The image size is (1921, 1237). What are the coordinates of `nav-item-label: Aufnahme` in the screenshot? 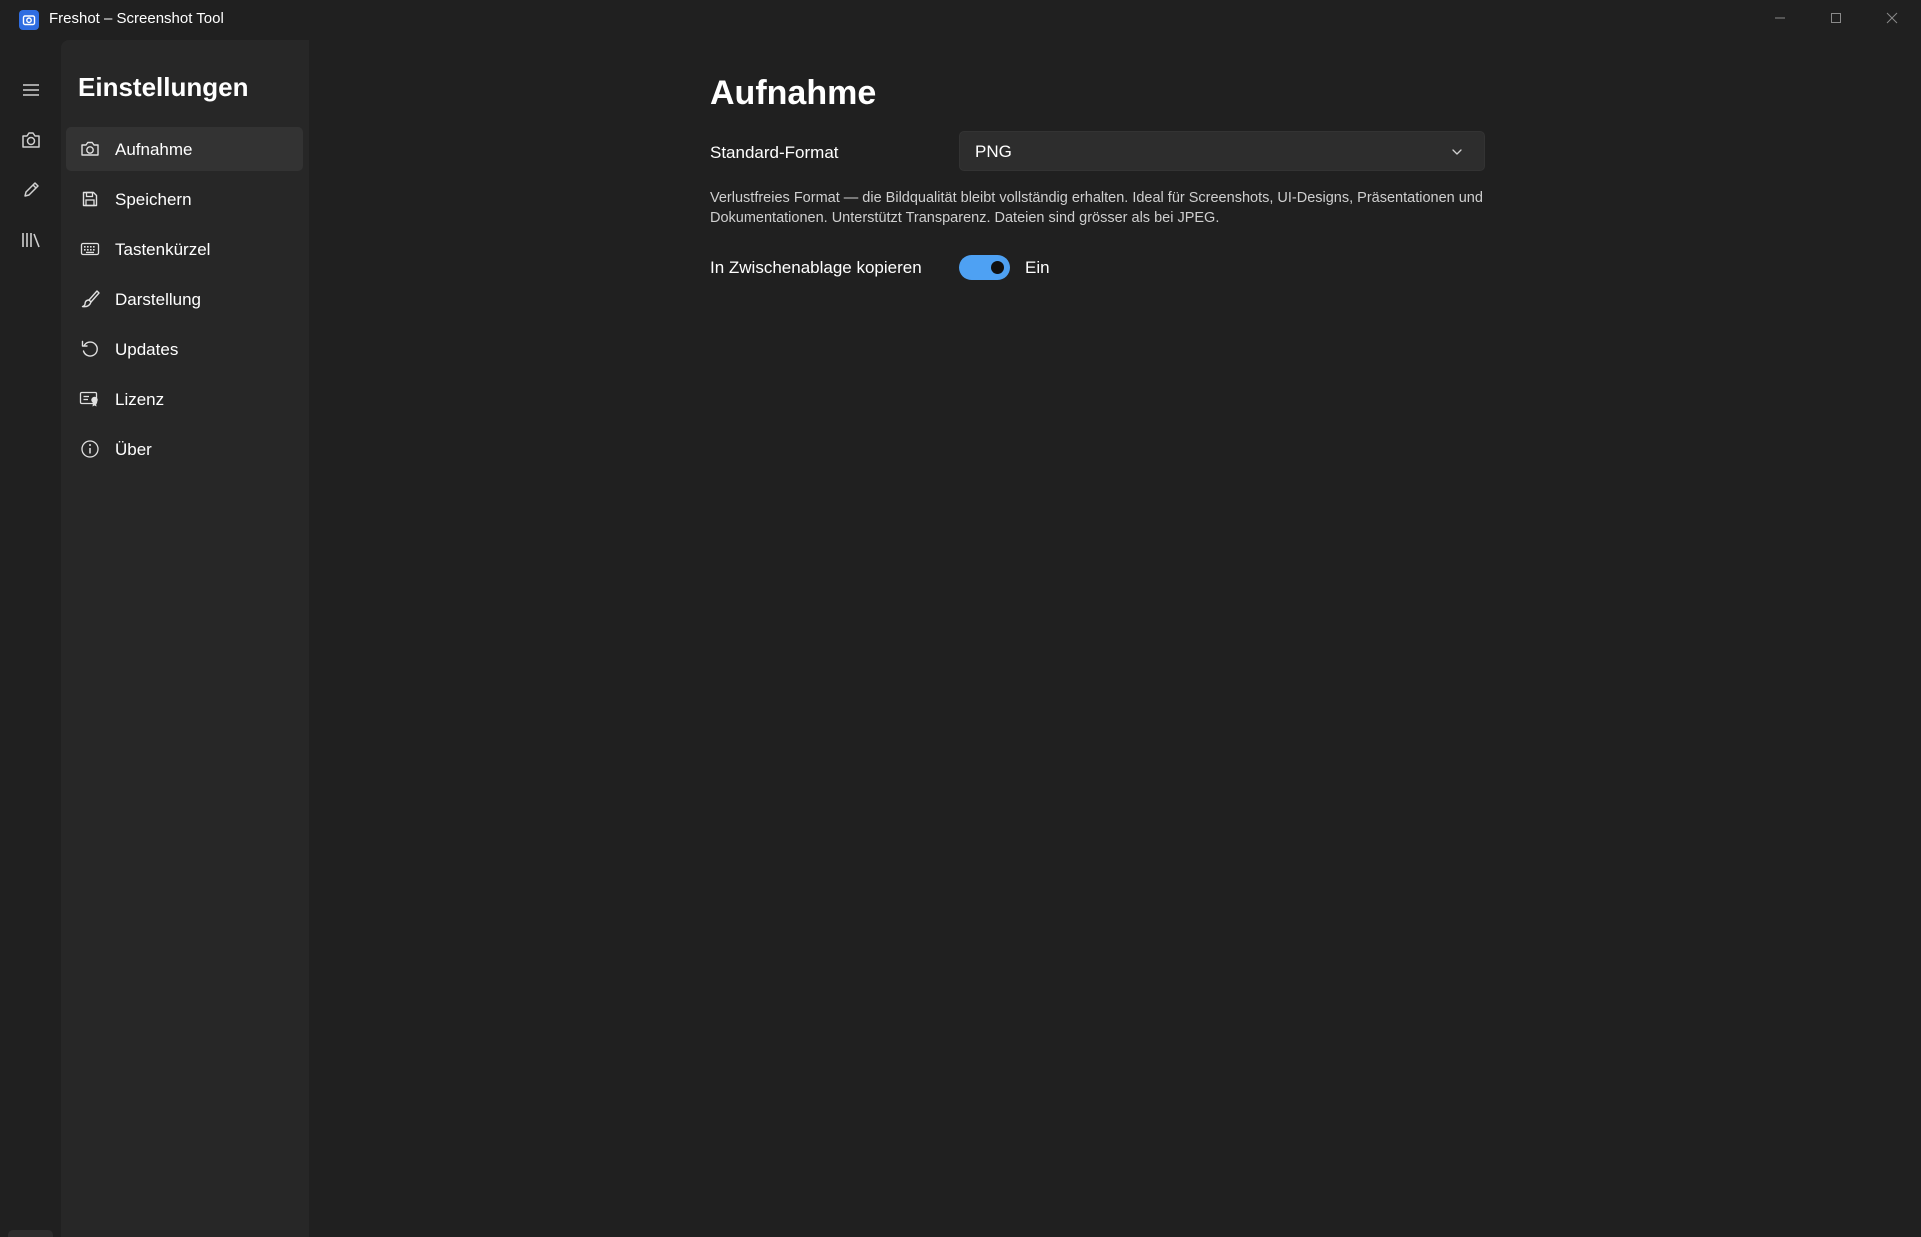 It's located at (154, 149).